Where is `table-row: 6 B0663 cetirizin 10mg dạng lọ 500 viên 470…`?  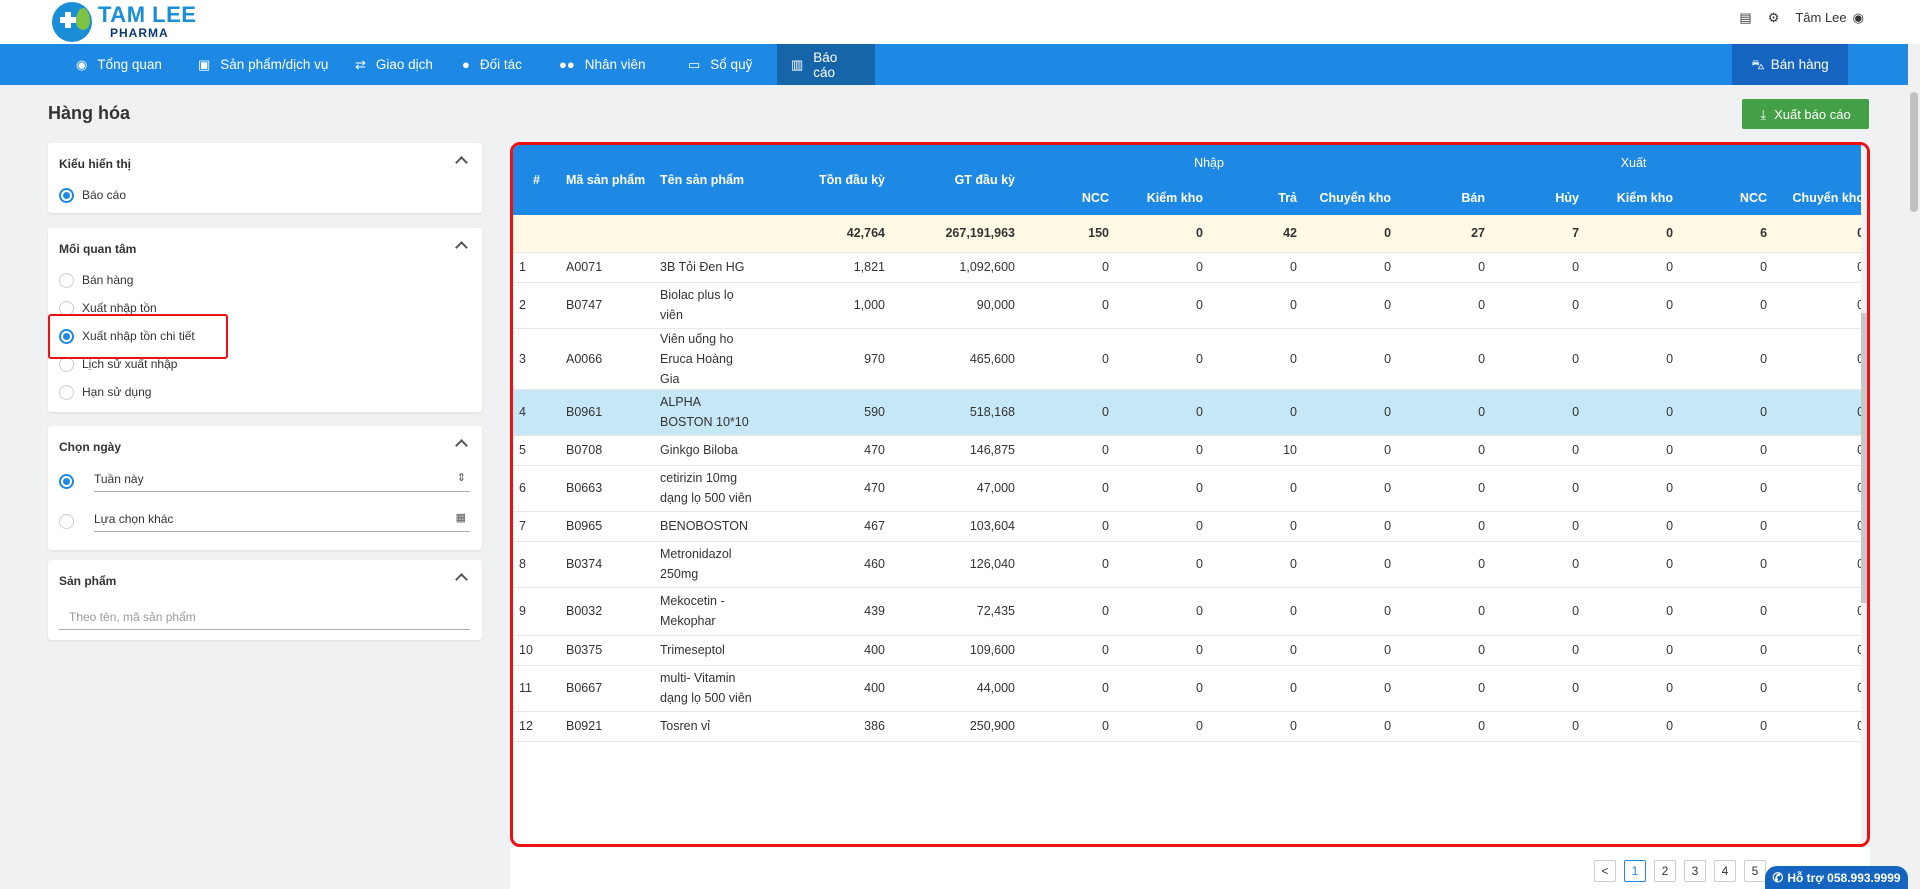 table-row: 6 B0663 cetirizin 10mg dạng lọ 500 viên 470… is located at coordinates (1190, 488).